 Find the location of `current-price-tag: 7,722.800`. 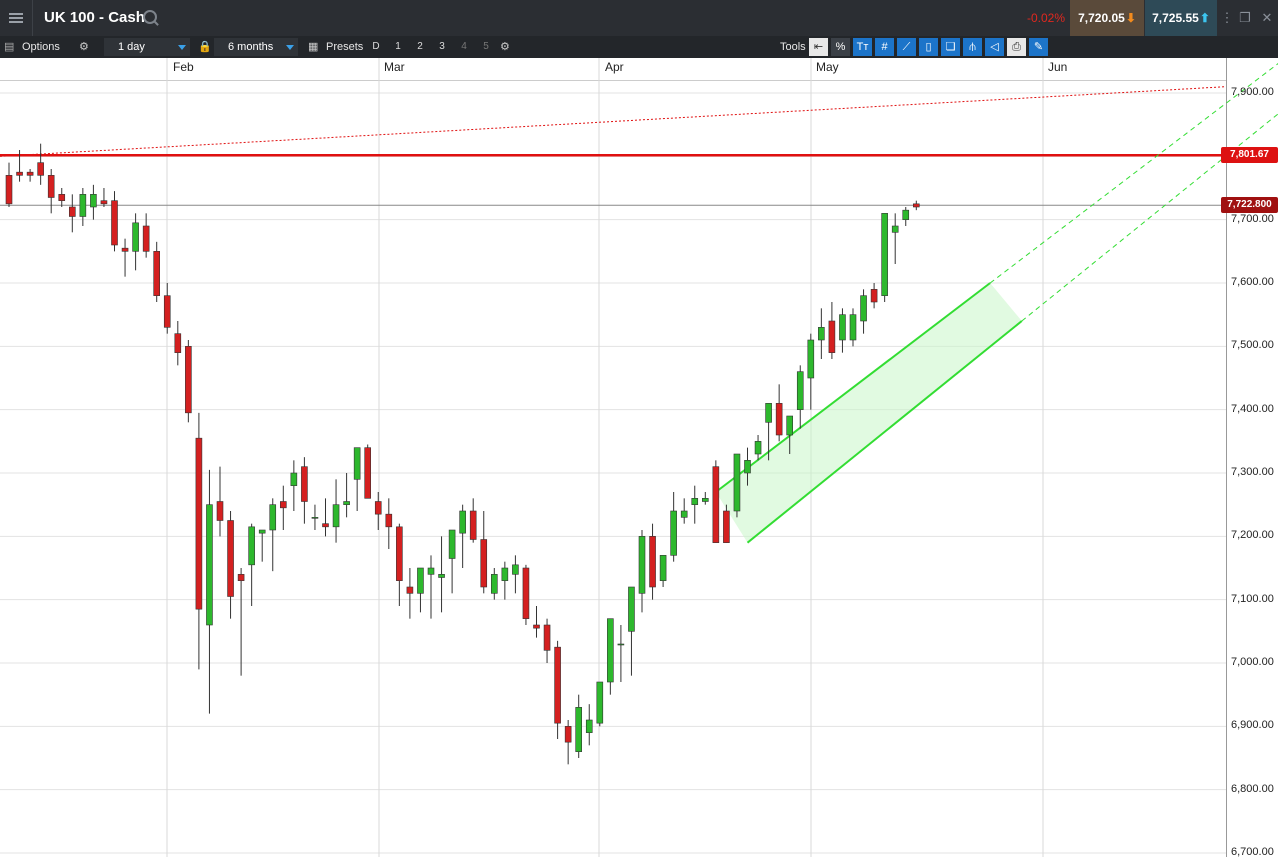

current-price-tag: 7,722.800 is located at coordinates (1249, 205).